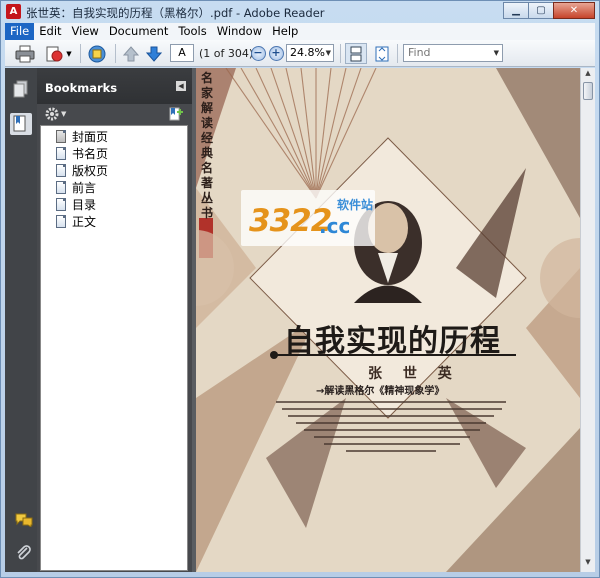  I want to click on bookmark-options-button: ▼, so click(55, 114).